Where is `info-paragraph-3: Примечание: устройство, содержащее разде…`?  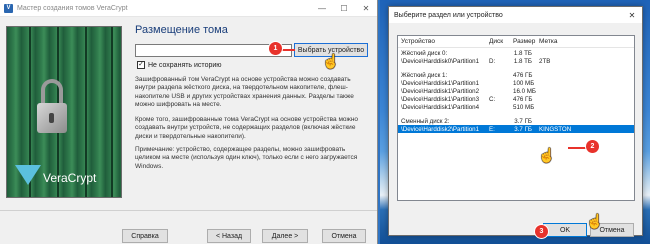 info-paragraph-3: Примечание: устройство, содержащее разде… is located at coordinates (246, 158).